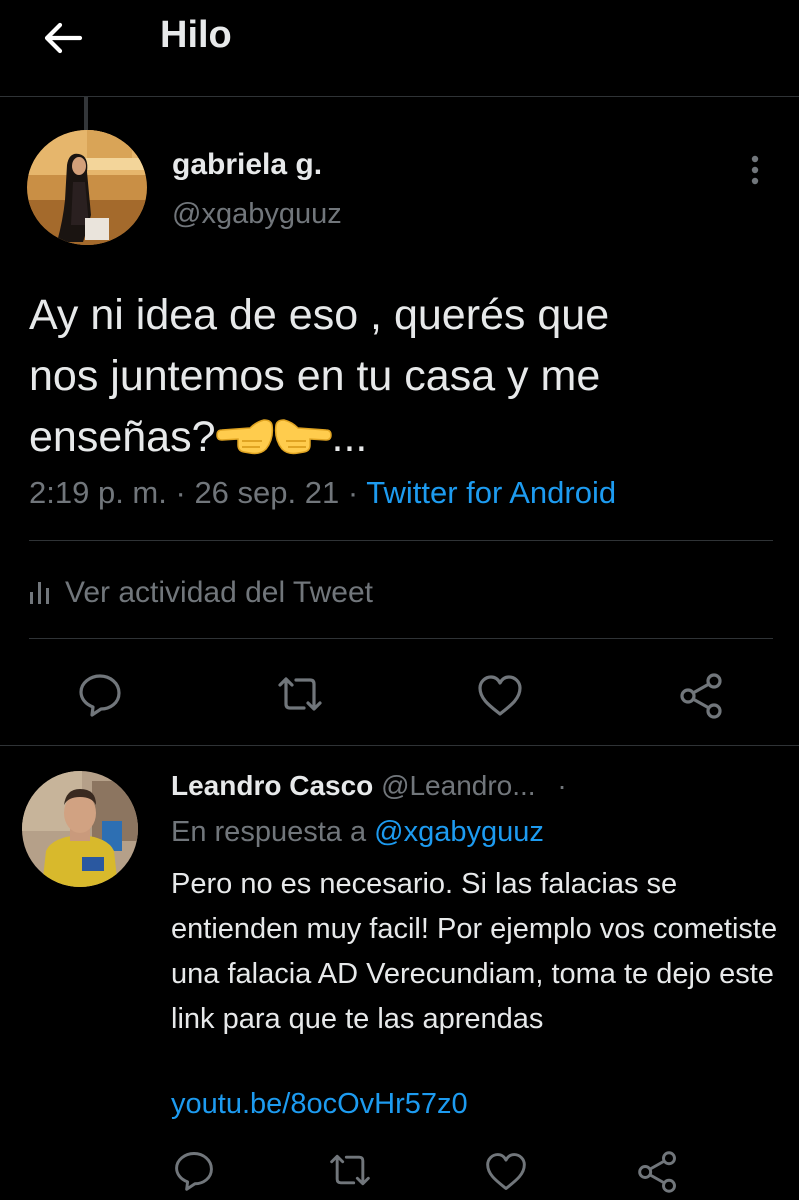 This screenshot has width=799, height=1200. What do you see at coordinates (315, 376) in the screenshot?
I see `tweet-text-line: nos juntemos en tu casa y me` at bounding box center [315, 376].